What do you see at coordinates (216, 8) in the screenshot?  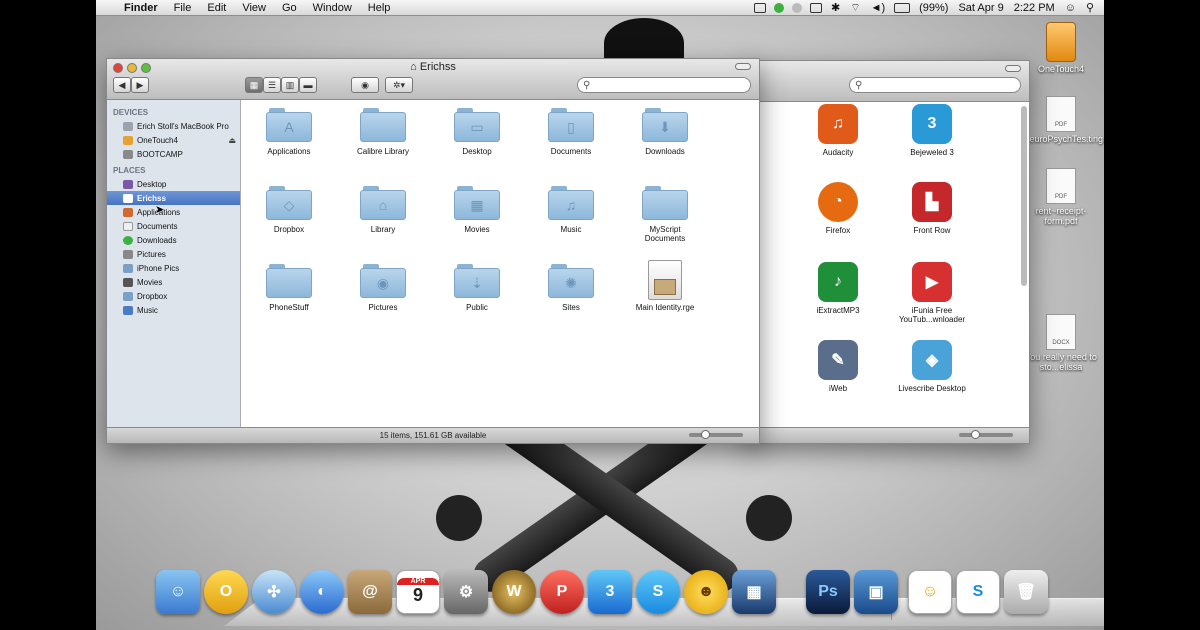 I see `menu-edit: Edit` at bounding box center [216, 8].